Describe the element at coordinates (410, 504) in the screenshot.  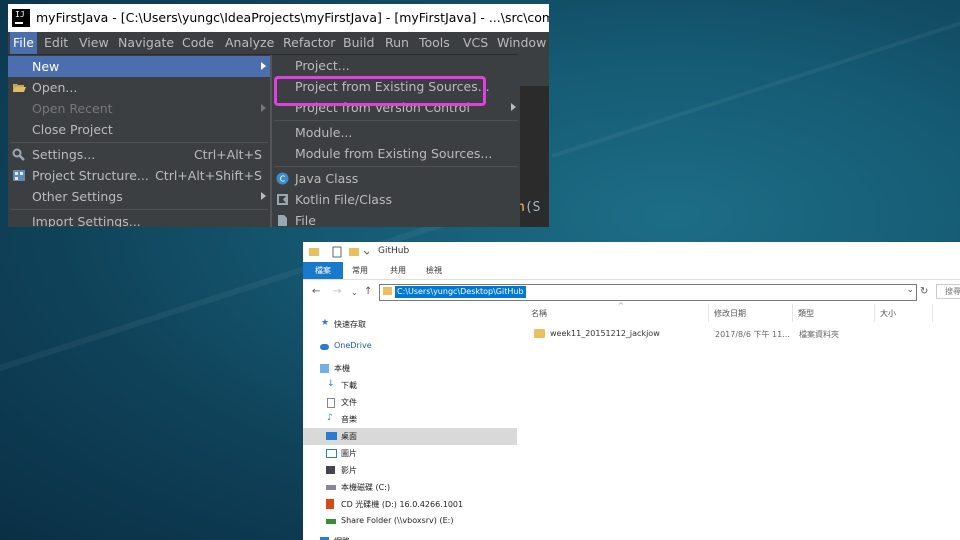
I see `nav-item-cd-drive-d: CD 光碟機 (D:) 16.0.4266.1001` at that location.